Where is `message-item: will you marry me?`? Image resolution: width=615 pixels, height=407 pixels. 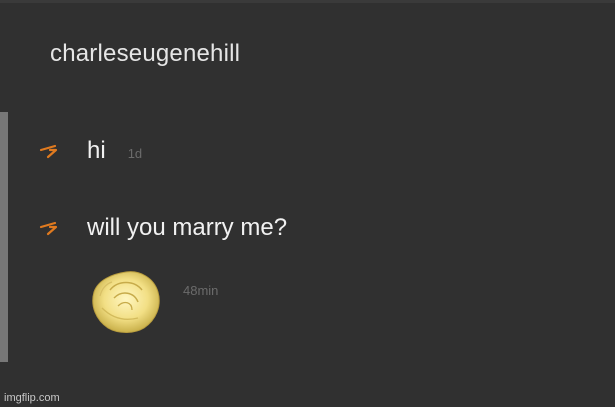 message-item: will you marry me? is located at coordinates (162, 228).